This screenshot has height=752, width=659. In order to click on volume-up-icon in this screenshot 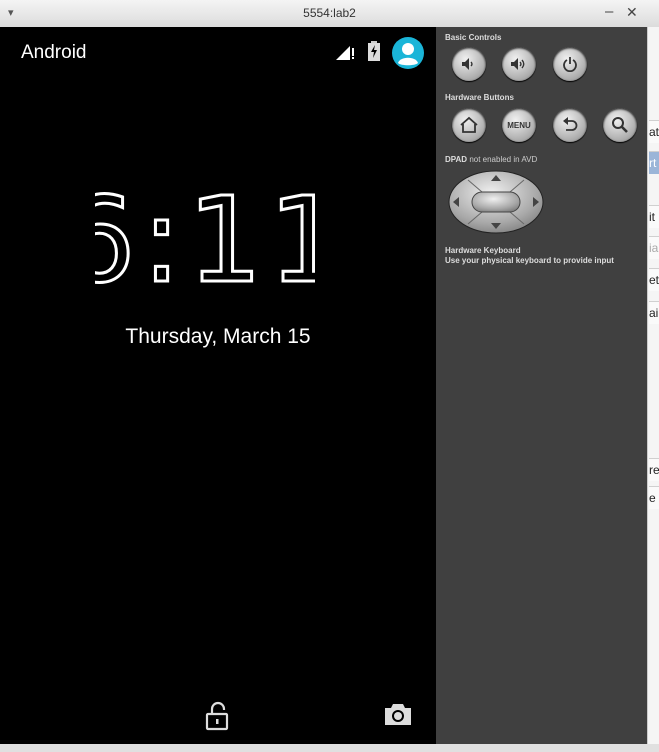, I will do `click(518, 64)`.